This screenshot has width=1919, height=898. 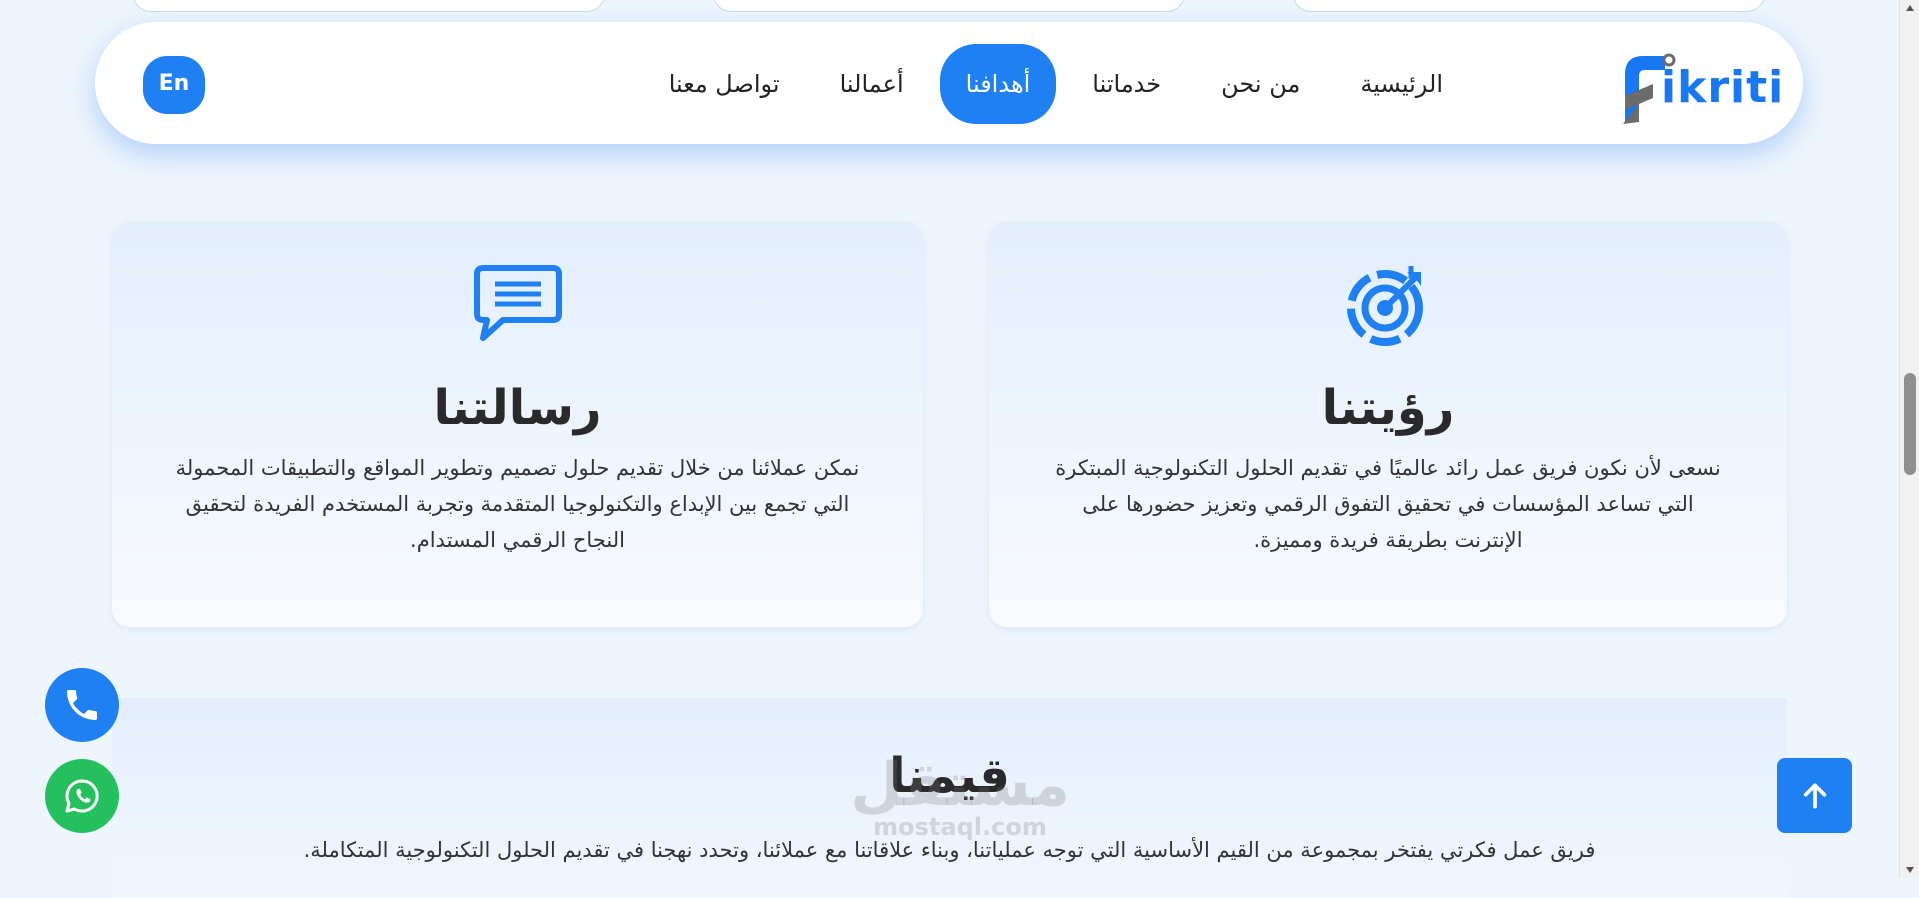 What do you see at coordinates (1126, 84) in the screenshot?
I see `nav-item-services: خدماتنا` at bounding box center [1126, 84].